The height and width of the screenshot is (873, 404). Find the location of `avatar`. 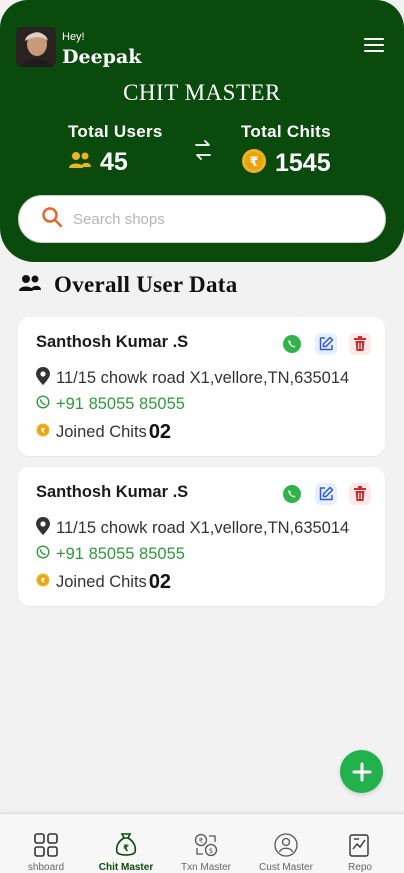

avatar is located at coordinates (36, 47).